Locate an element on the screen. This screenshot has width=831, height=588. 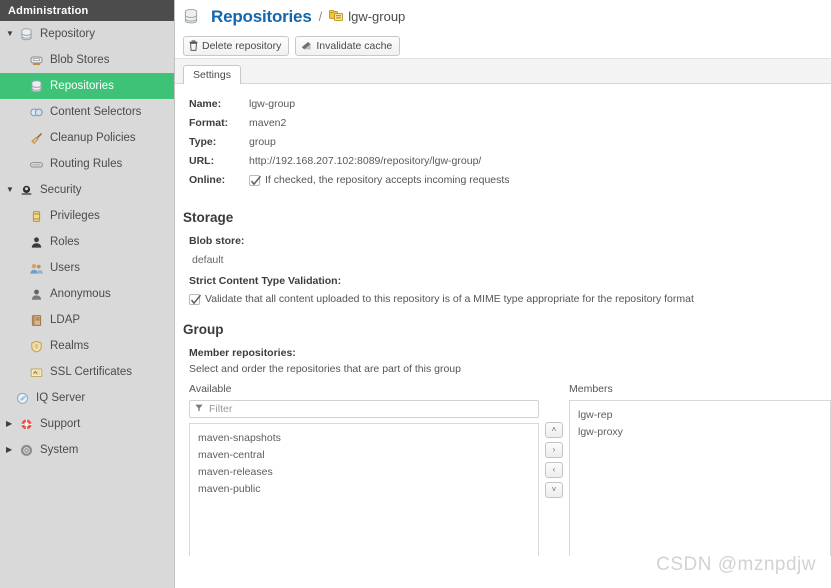
sidebar-item-repositories: Repositories is located at coordinates (87, 86).